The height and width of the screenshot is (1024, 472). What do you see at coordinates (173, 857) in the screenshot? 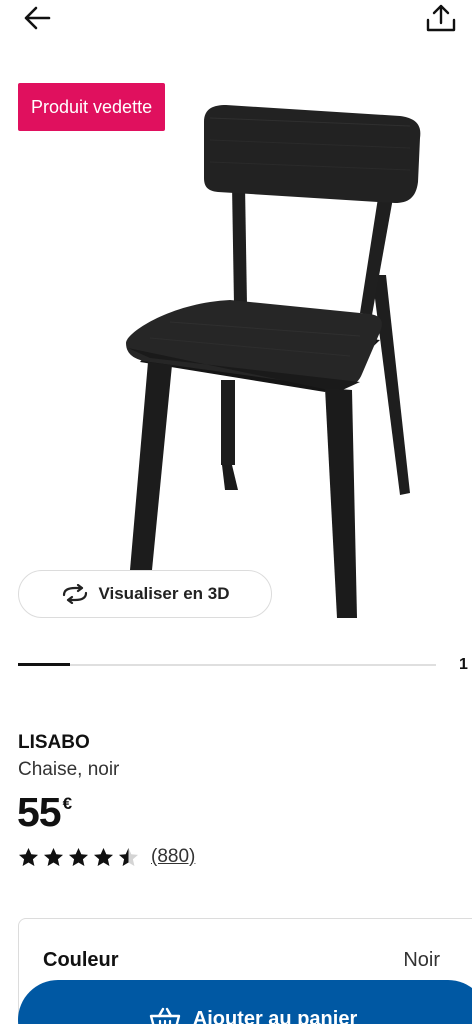
I see `review-count-link: (880)` at bounding box center [173, 857].